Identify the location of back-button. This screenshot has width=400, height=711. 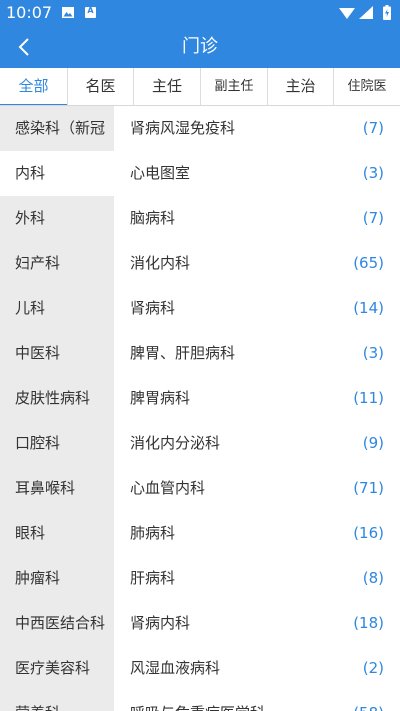
(24, 47).